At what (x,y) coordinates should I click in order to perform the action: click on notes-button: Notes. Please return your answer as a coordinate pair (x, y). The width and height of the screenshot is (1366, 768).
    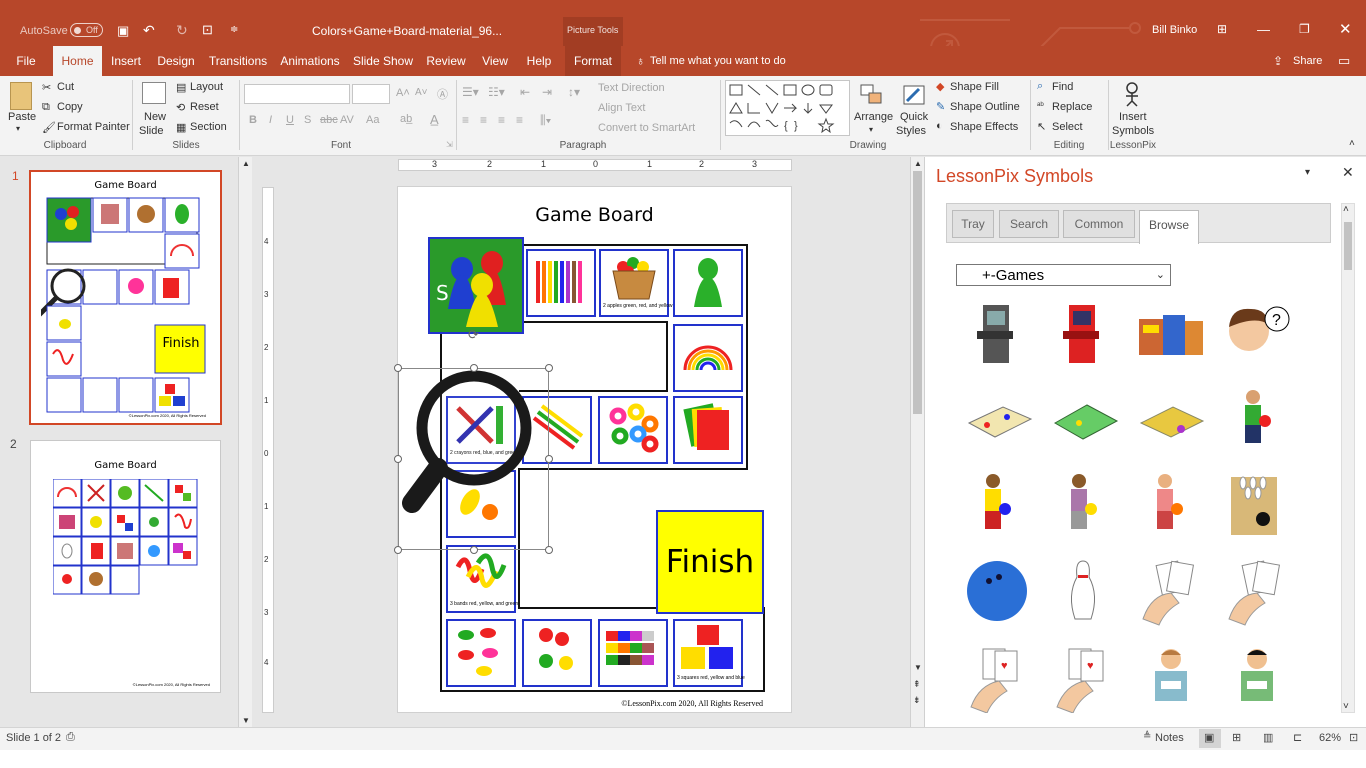
    Looking at the image, I should click on (1169, 738).